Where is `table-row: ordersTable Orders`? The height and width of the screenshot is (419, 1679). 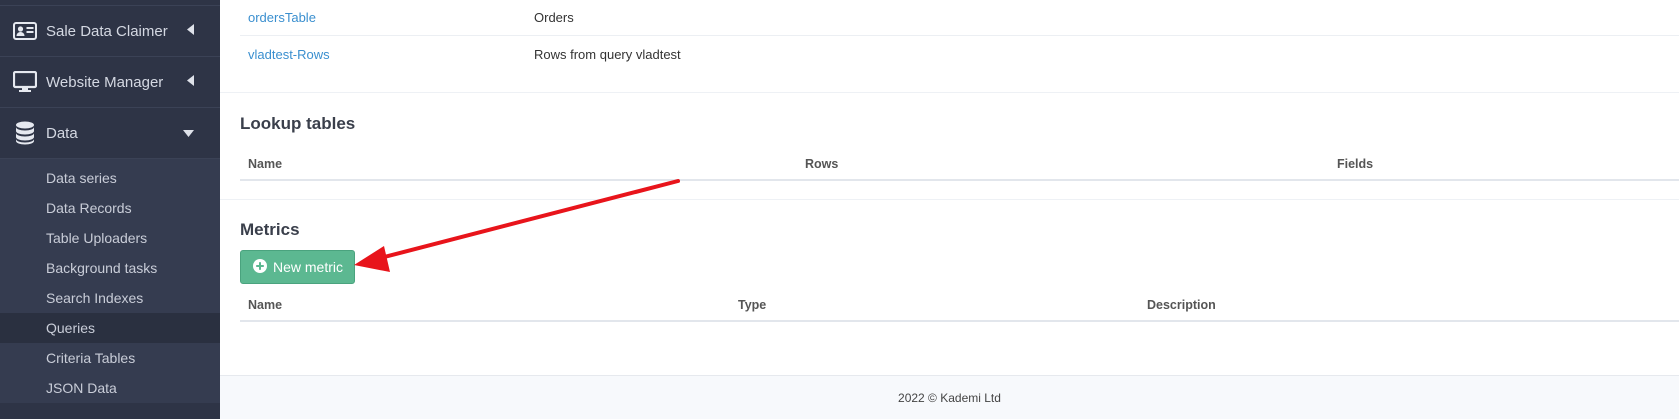
table-row: ordersTable Orders is located at coordinates (959, 18).